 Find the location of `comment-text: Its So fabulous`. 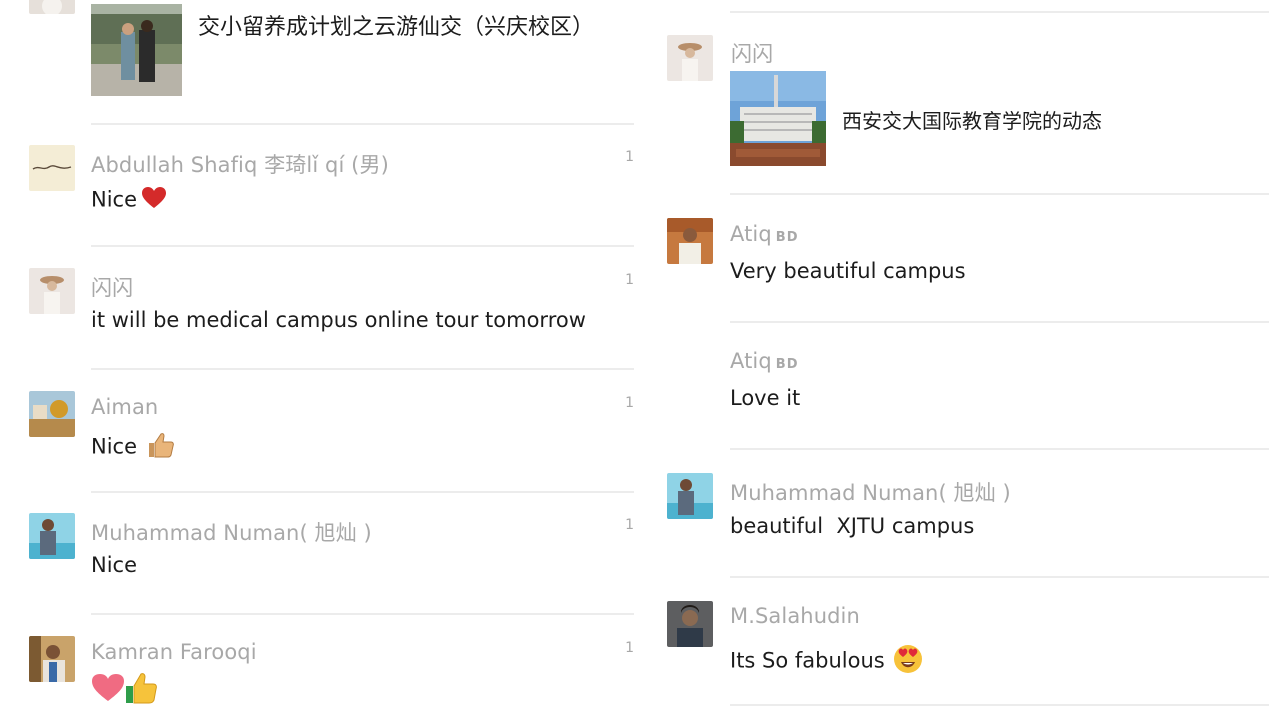

comment-text: Its So fabulous is located at coordinates (826, 661).